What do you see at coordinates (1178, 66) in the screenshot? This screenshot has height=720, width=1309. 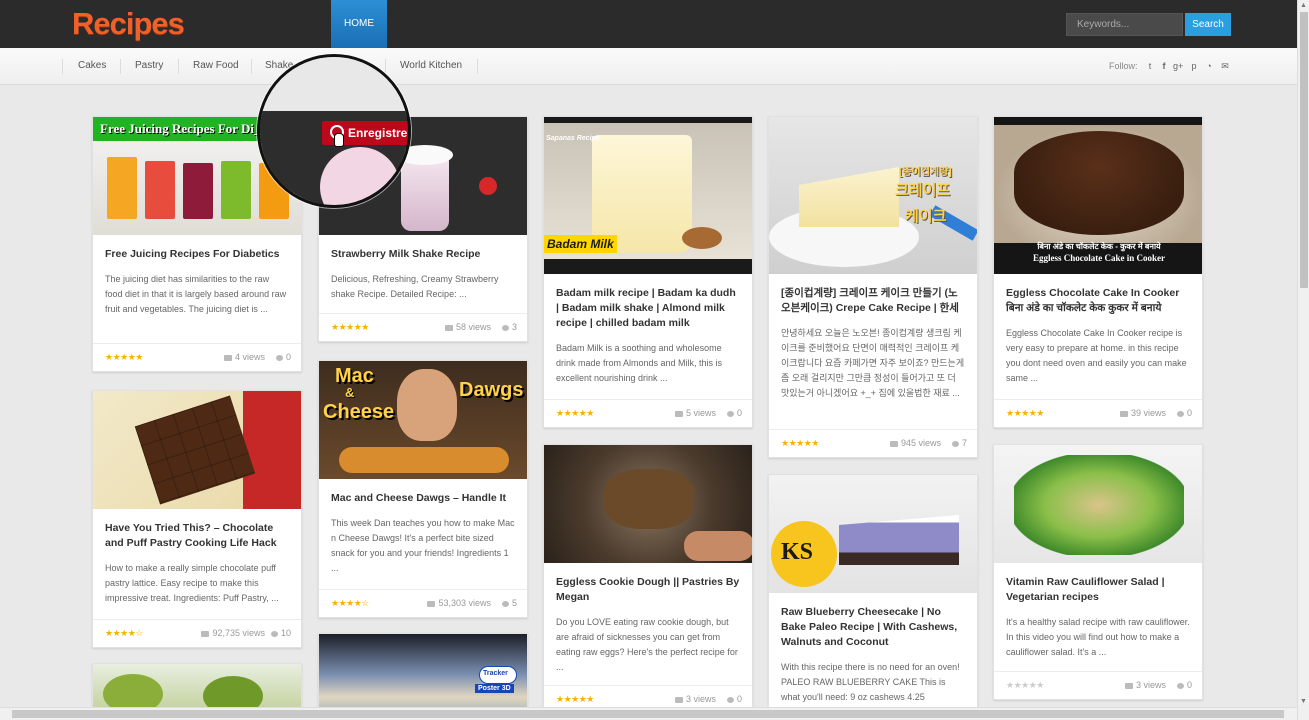 I see `google-plus-icon: g+` at bounding box center [1178, 66].